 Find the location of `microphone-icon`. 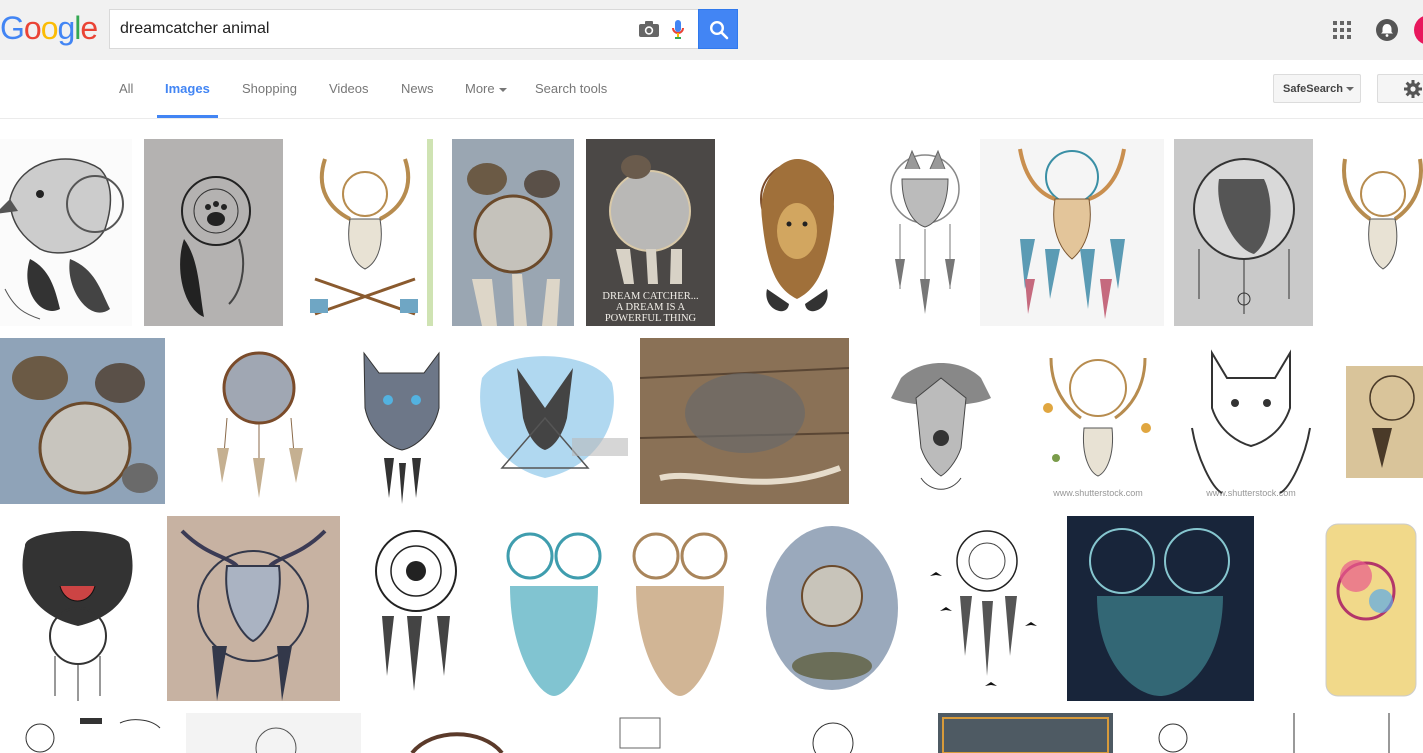

microphone-icon is located at coordinates (678, 30).